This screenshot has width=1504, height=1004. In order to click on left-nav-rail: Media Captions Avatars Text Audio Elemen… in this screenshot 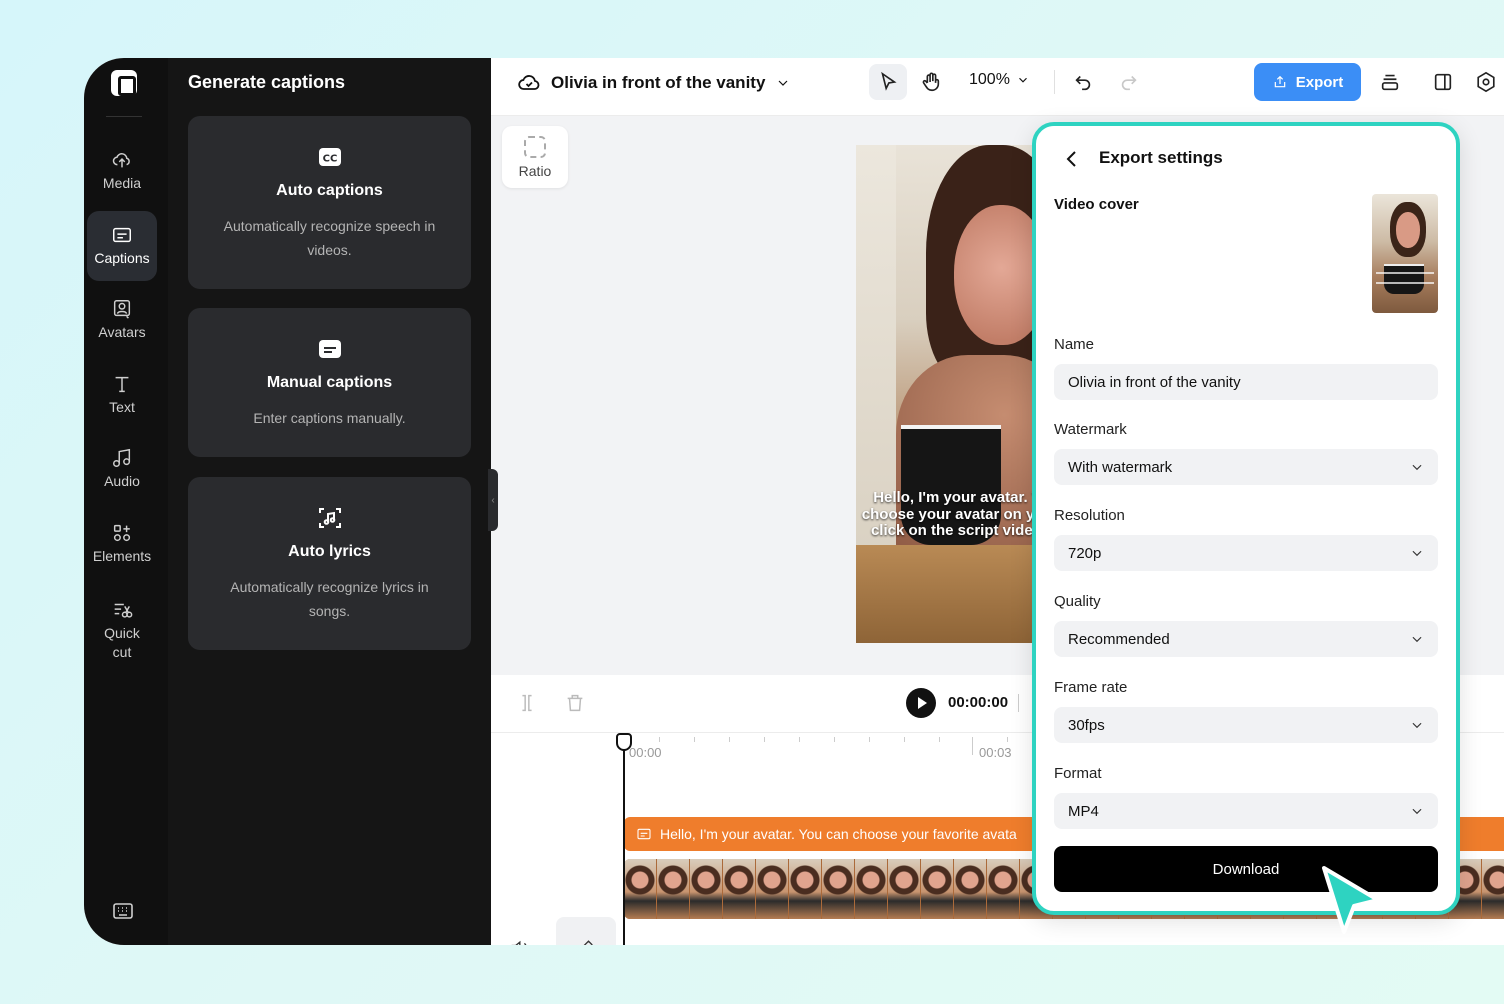, I will do `click(126, 501)`.